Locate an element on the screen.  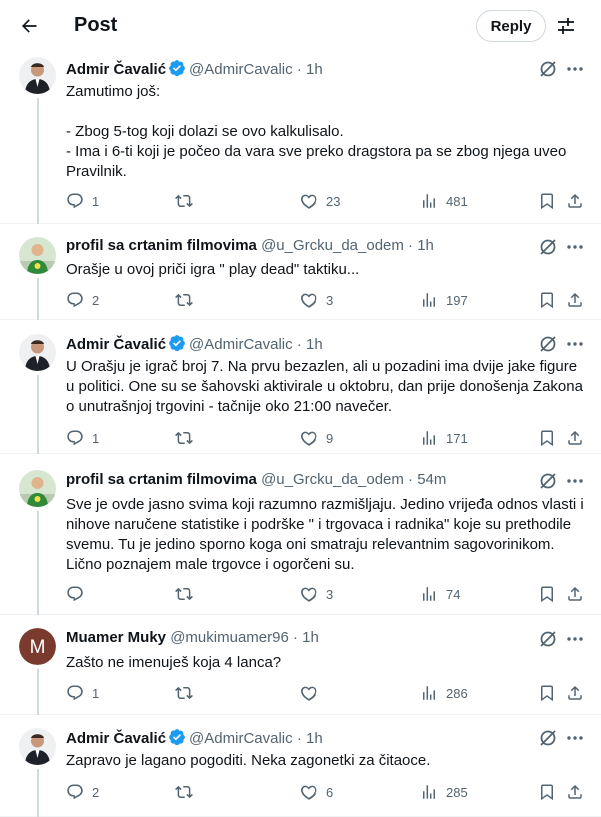
sliders-icon is located at coordinates (566, 26).